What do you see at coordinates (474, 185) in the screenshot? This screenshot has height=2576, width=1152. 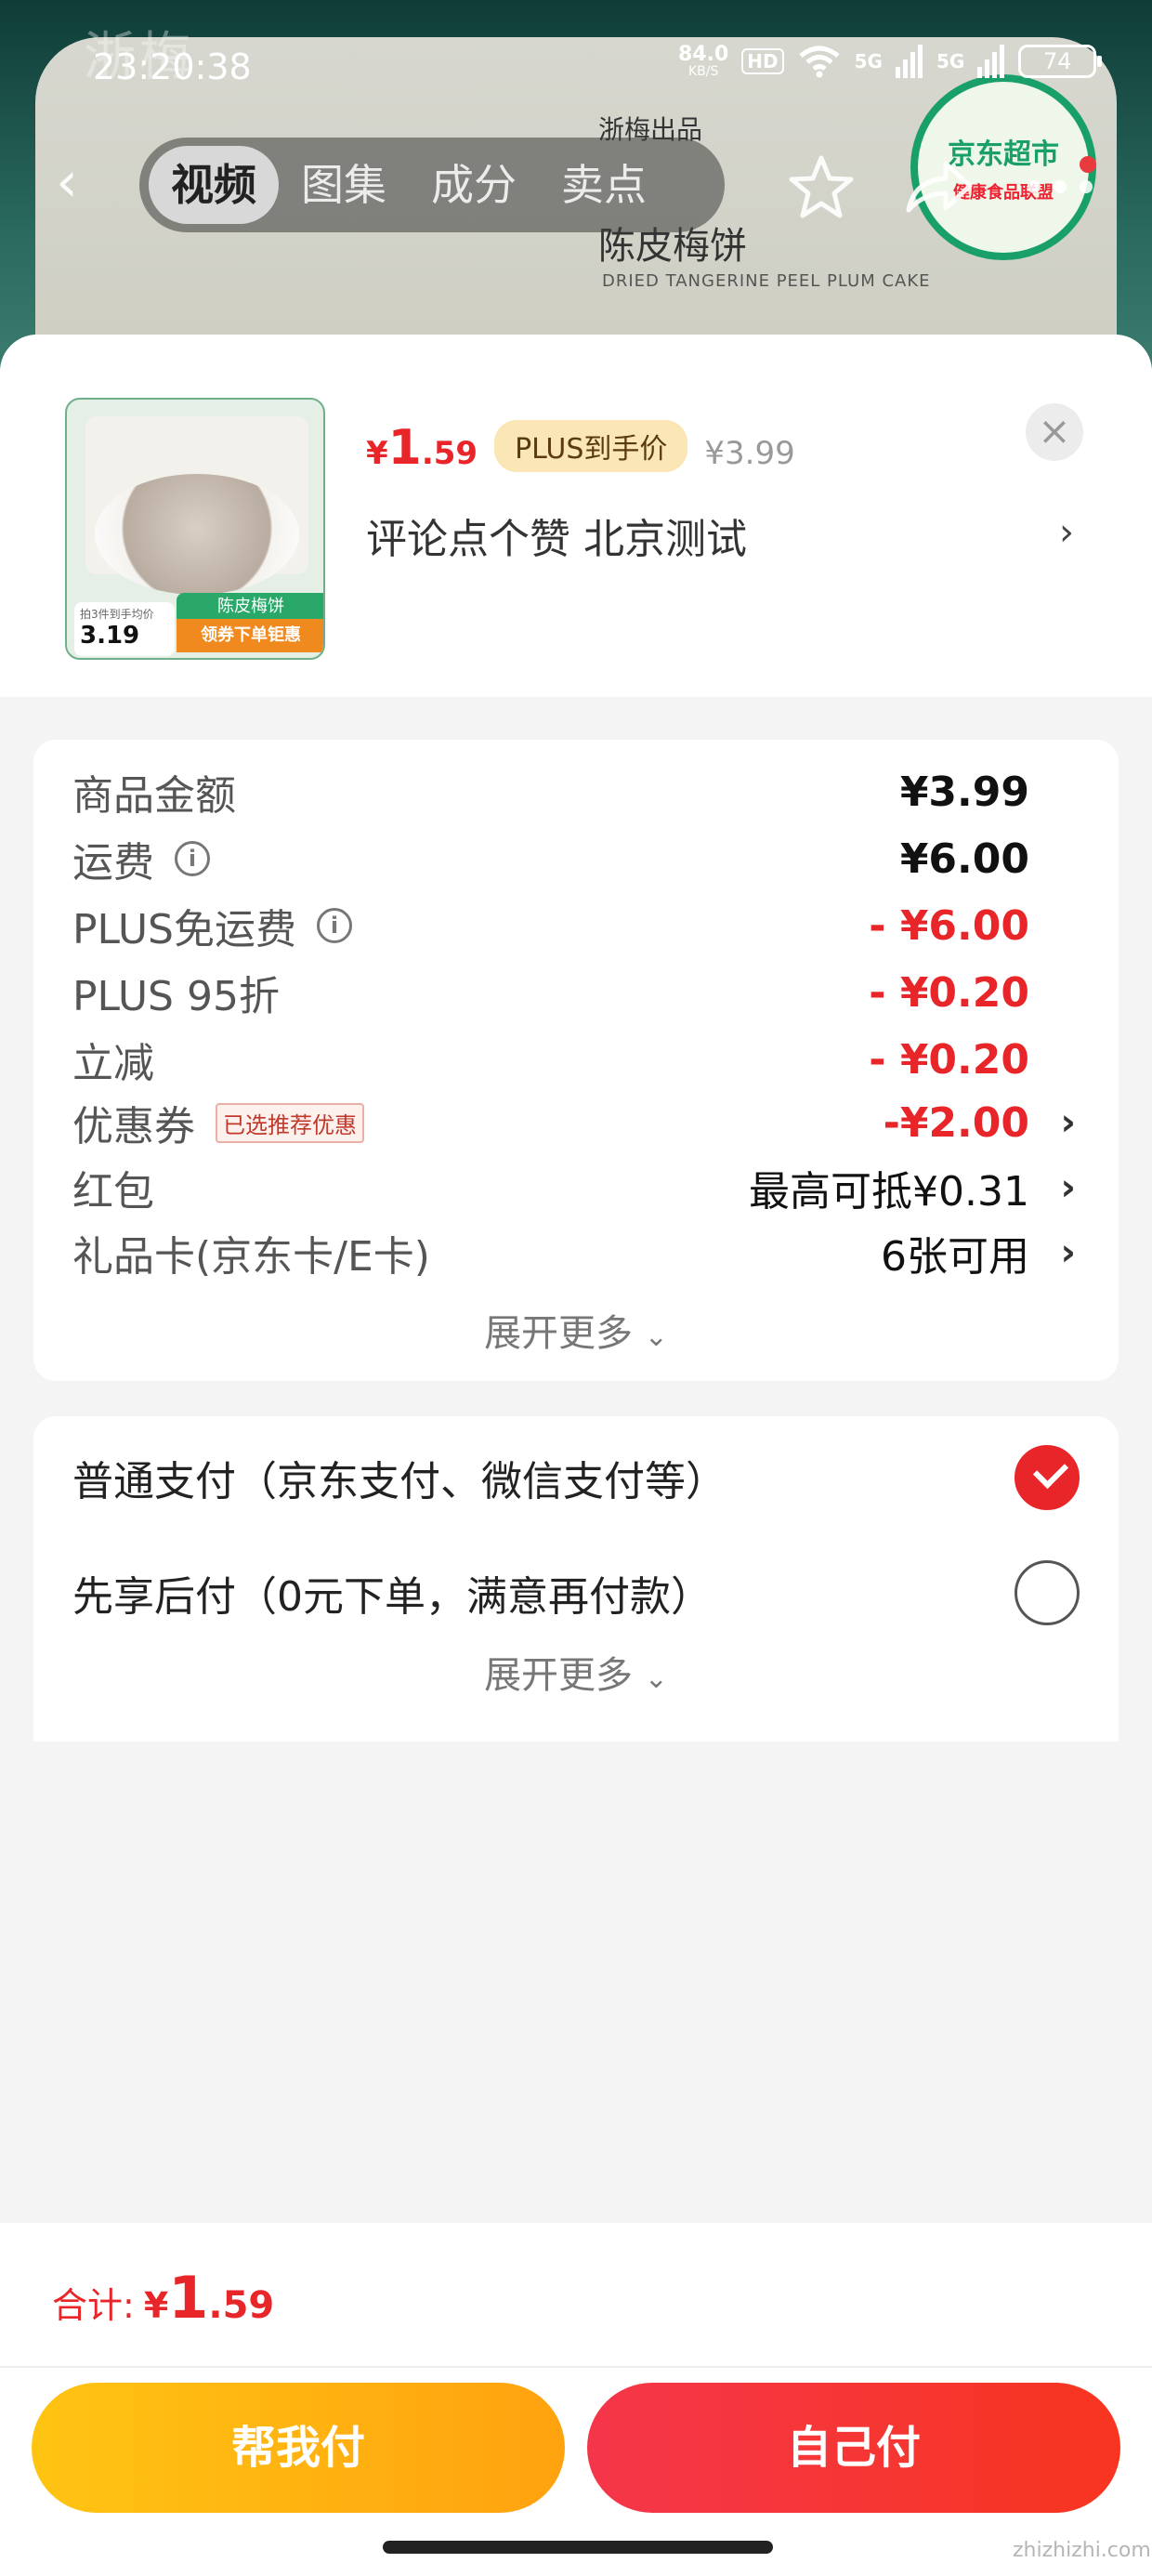 I see `tab-ingredients: 成分` at bounding box center [474, 185].